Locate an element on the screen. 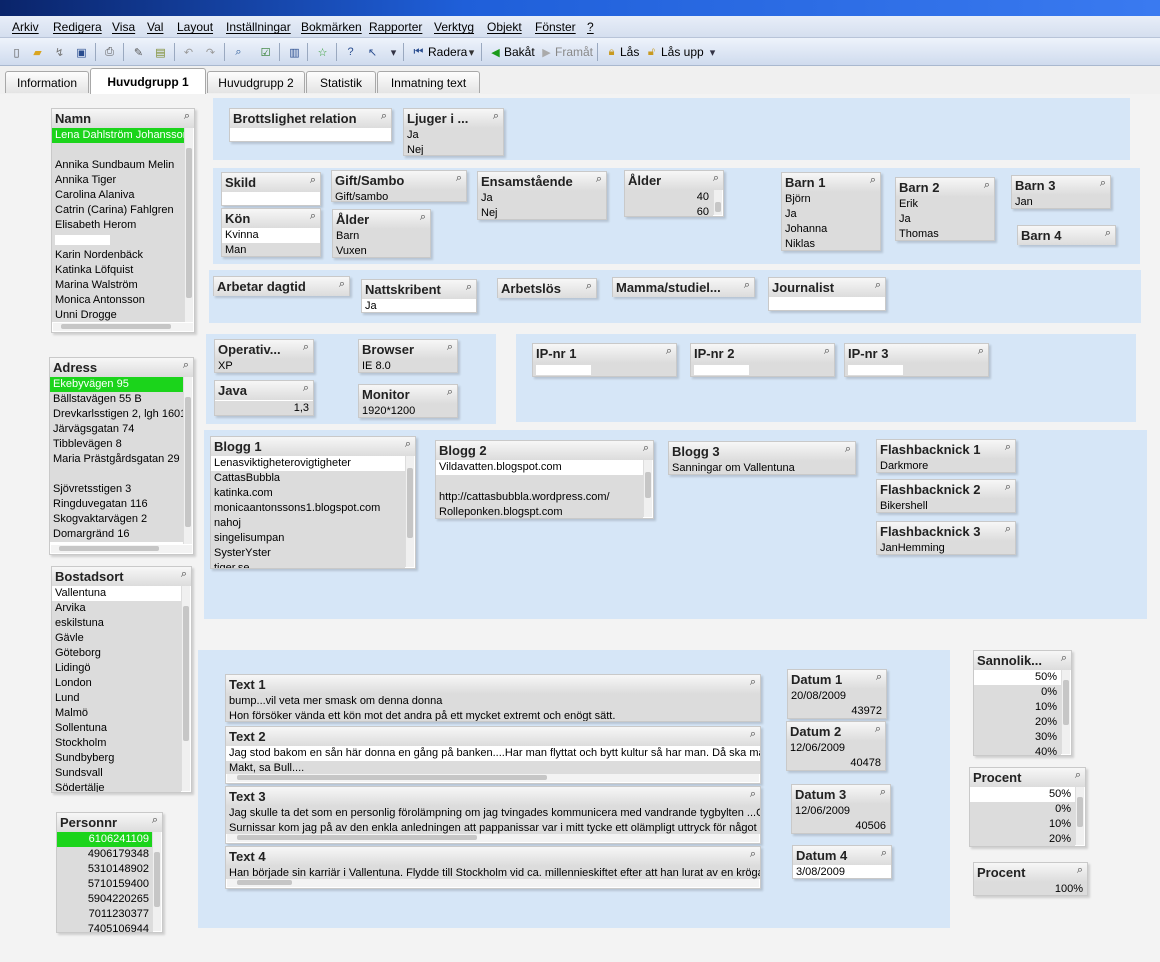 The height and width of the screenshot is (962, 1160). list-item: Vuxen is located at coordinates (381, 250).